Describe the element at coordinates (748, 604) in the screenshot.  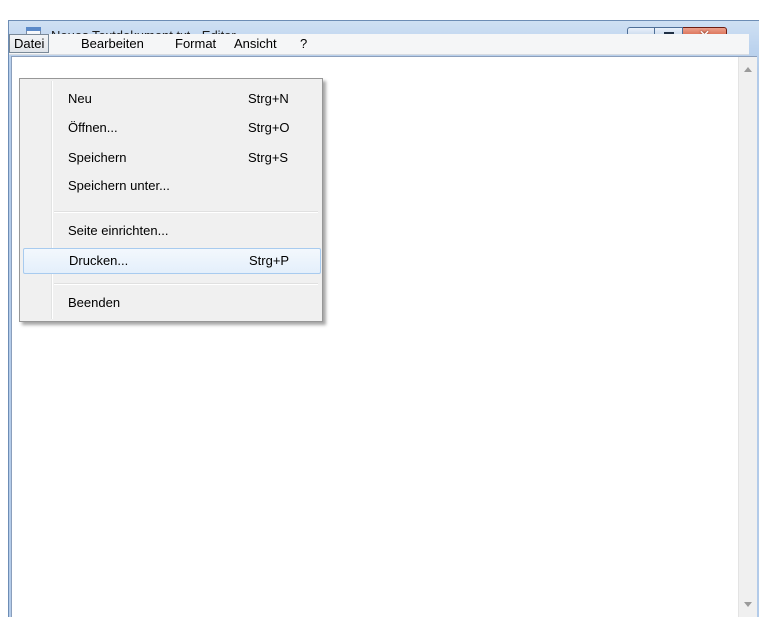
I see `scroll-down-arrow-icon` at that location.